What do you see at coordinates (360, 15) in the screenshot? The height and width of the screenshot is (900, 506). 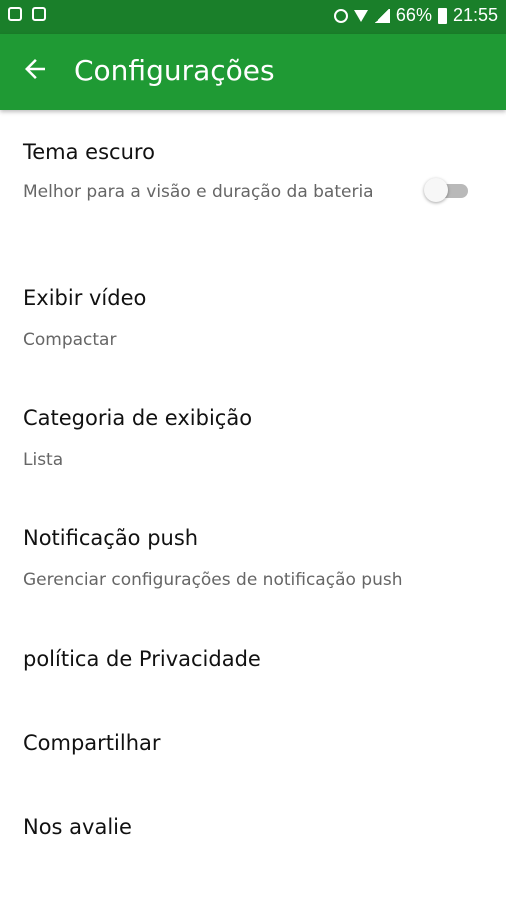 I see `wifi-icon` at bounding box center [360, 15].